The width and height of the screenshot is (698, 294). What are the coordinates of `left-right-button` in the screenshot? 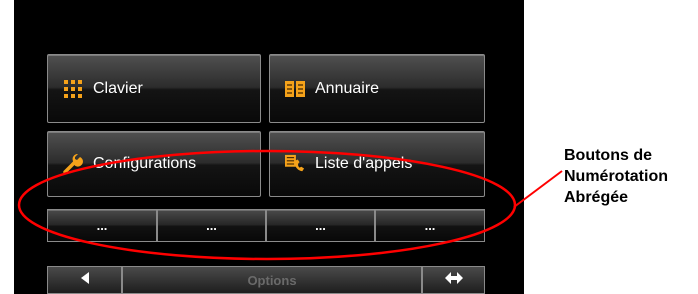 It's located at (453, 280).